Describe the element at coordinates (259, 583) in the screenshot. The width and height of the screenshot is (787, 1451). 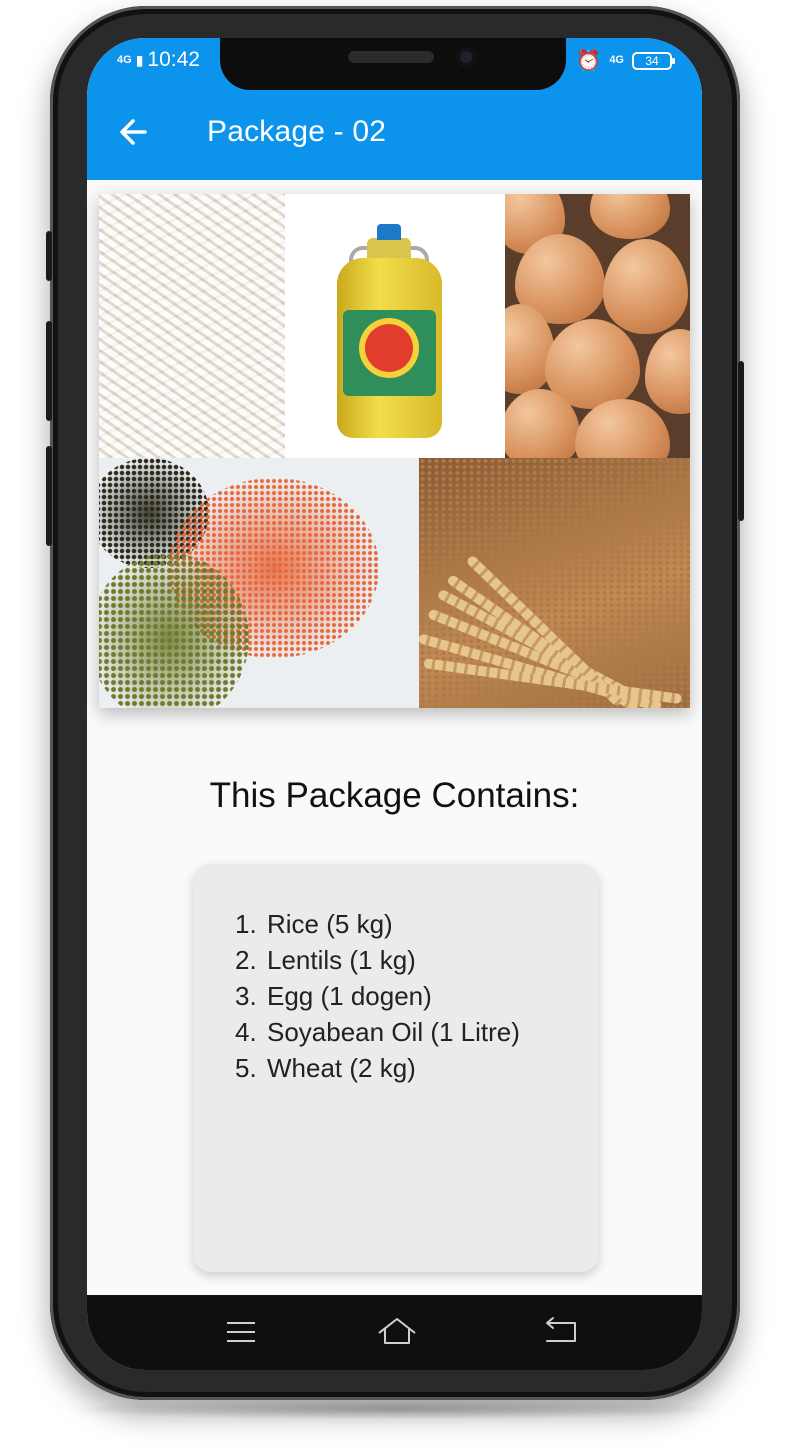
I see `lentils-image` at that location.